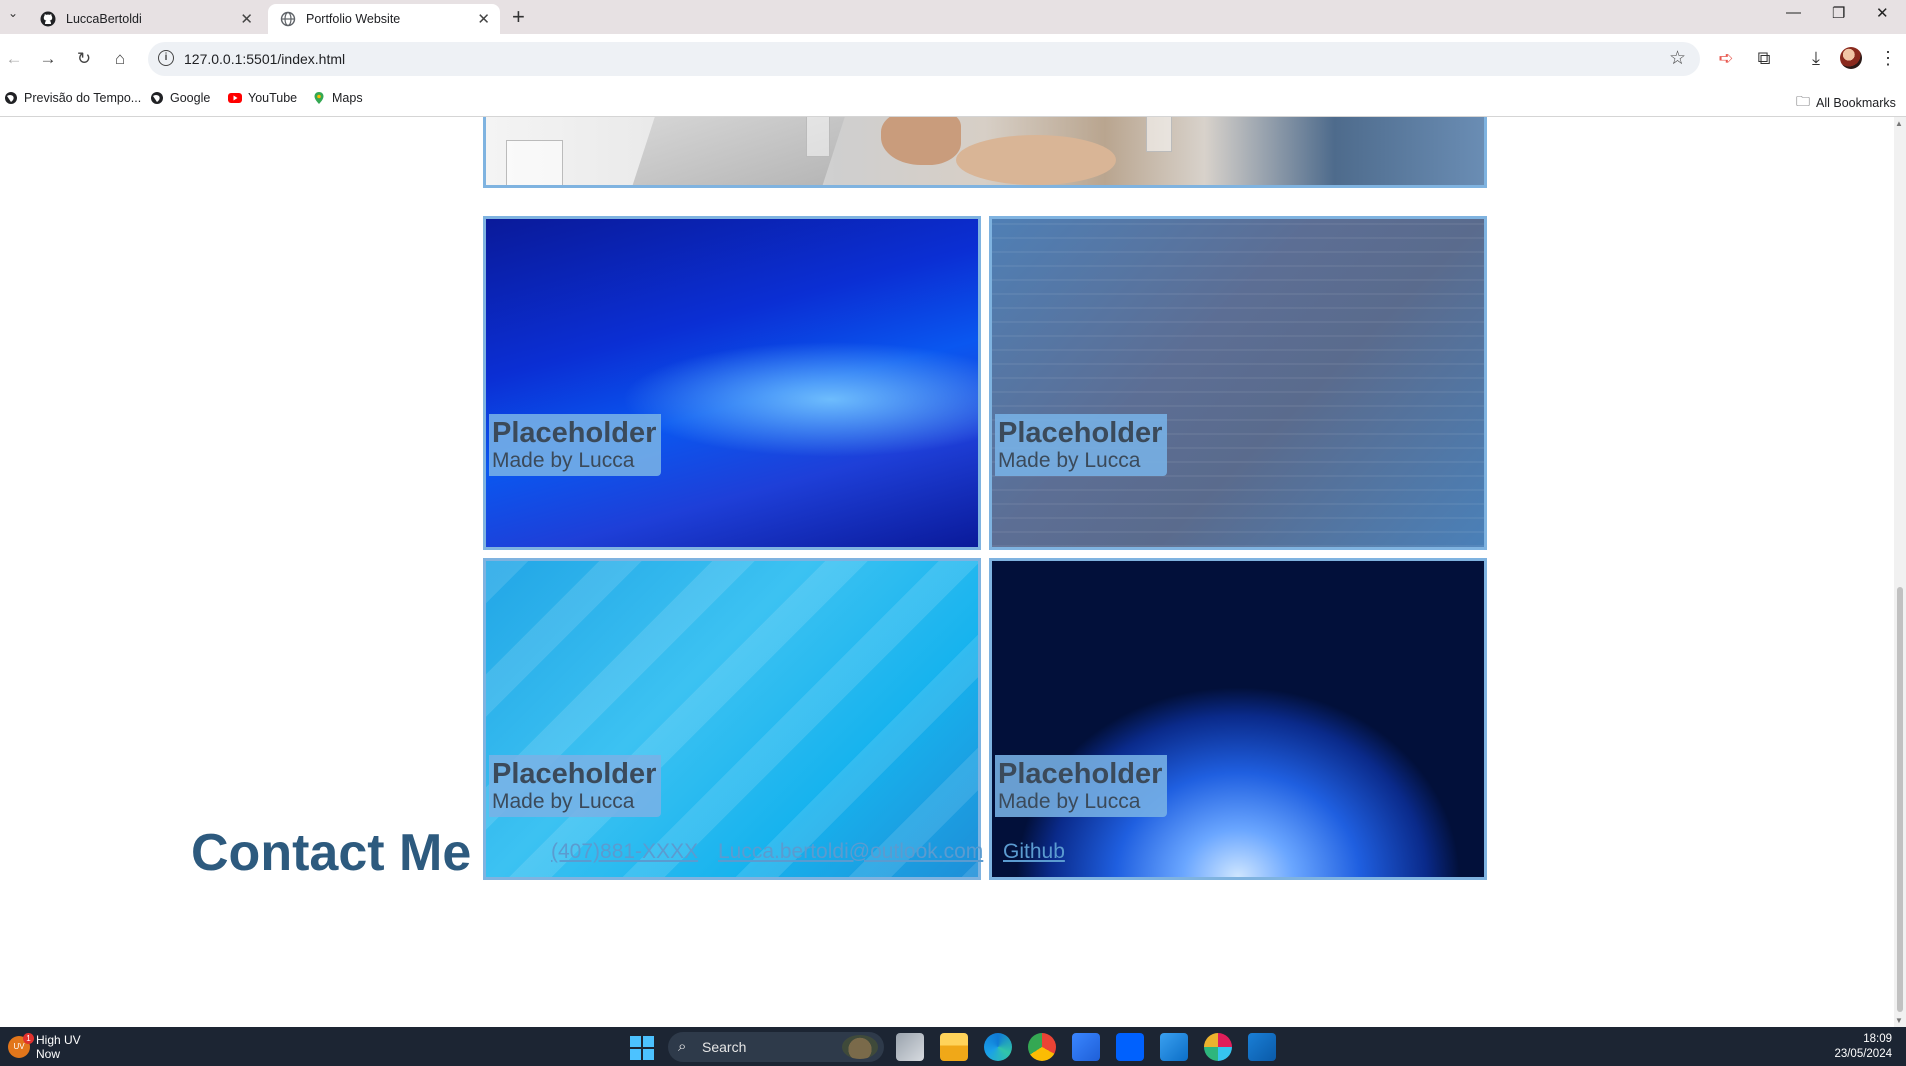 The height and width of the screenshot is (1066, 1906). I want to click on maps-icon, so click(319, 98).